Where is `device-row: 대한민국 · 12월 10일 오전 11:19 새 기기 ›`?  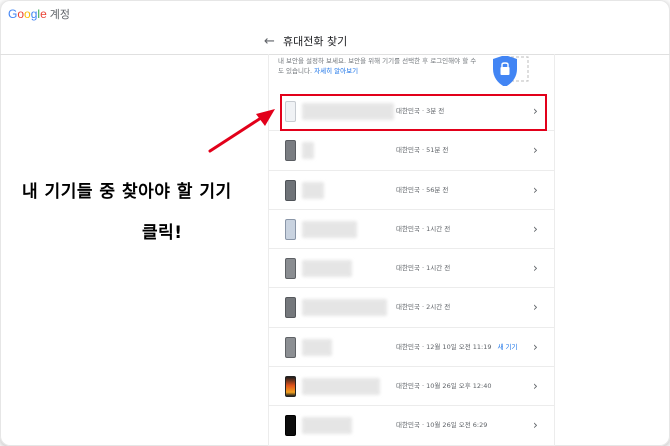
device-row: 대한민국 · 12월 10일 오전 11:19 새 기기 › is located at coordinates (411, 348).